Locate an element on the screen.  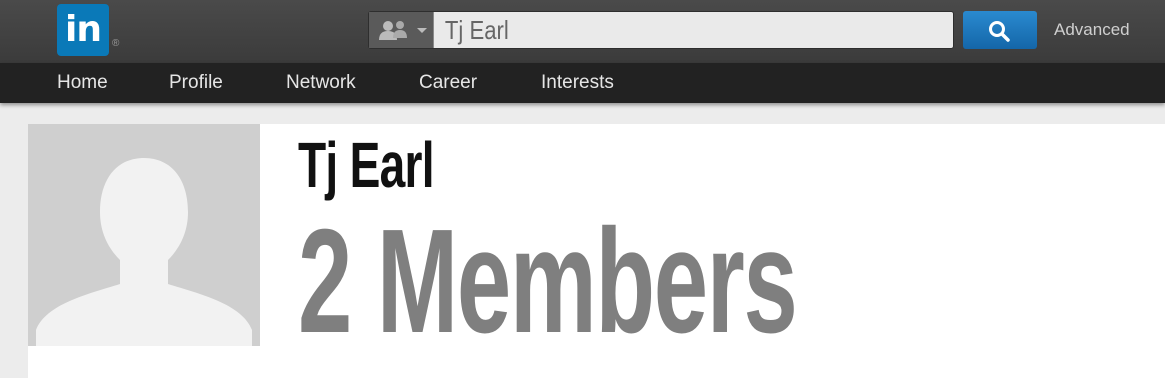
search-bar is located at coordinates (661, 30).